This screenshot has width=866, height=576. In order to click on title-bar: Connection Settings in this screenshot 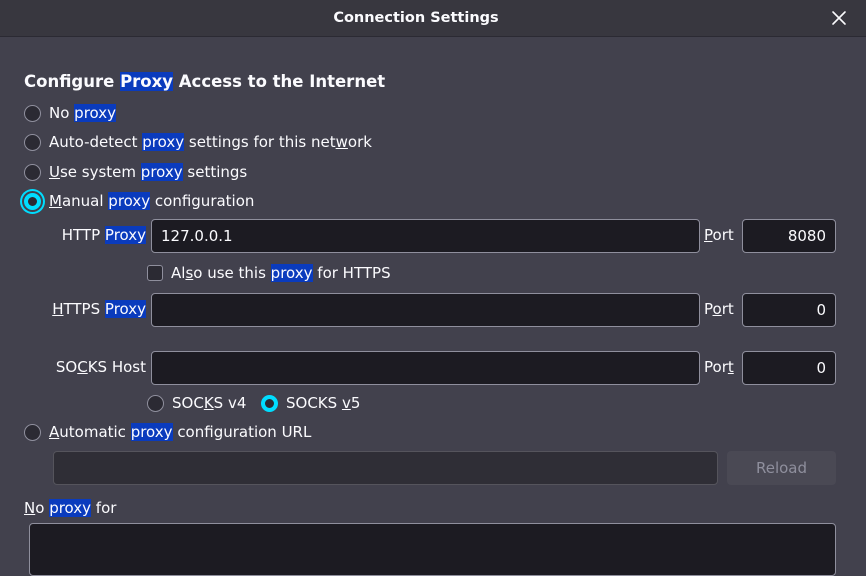, I will do `click(433, 18)`.